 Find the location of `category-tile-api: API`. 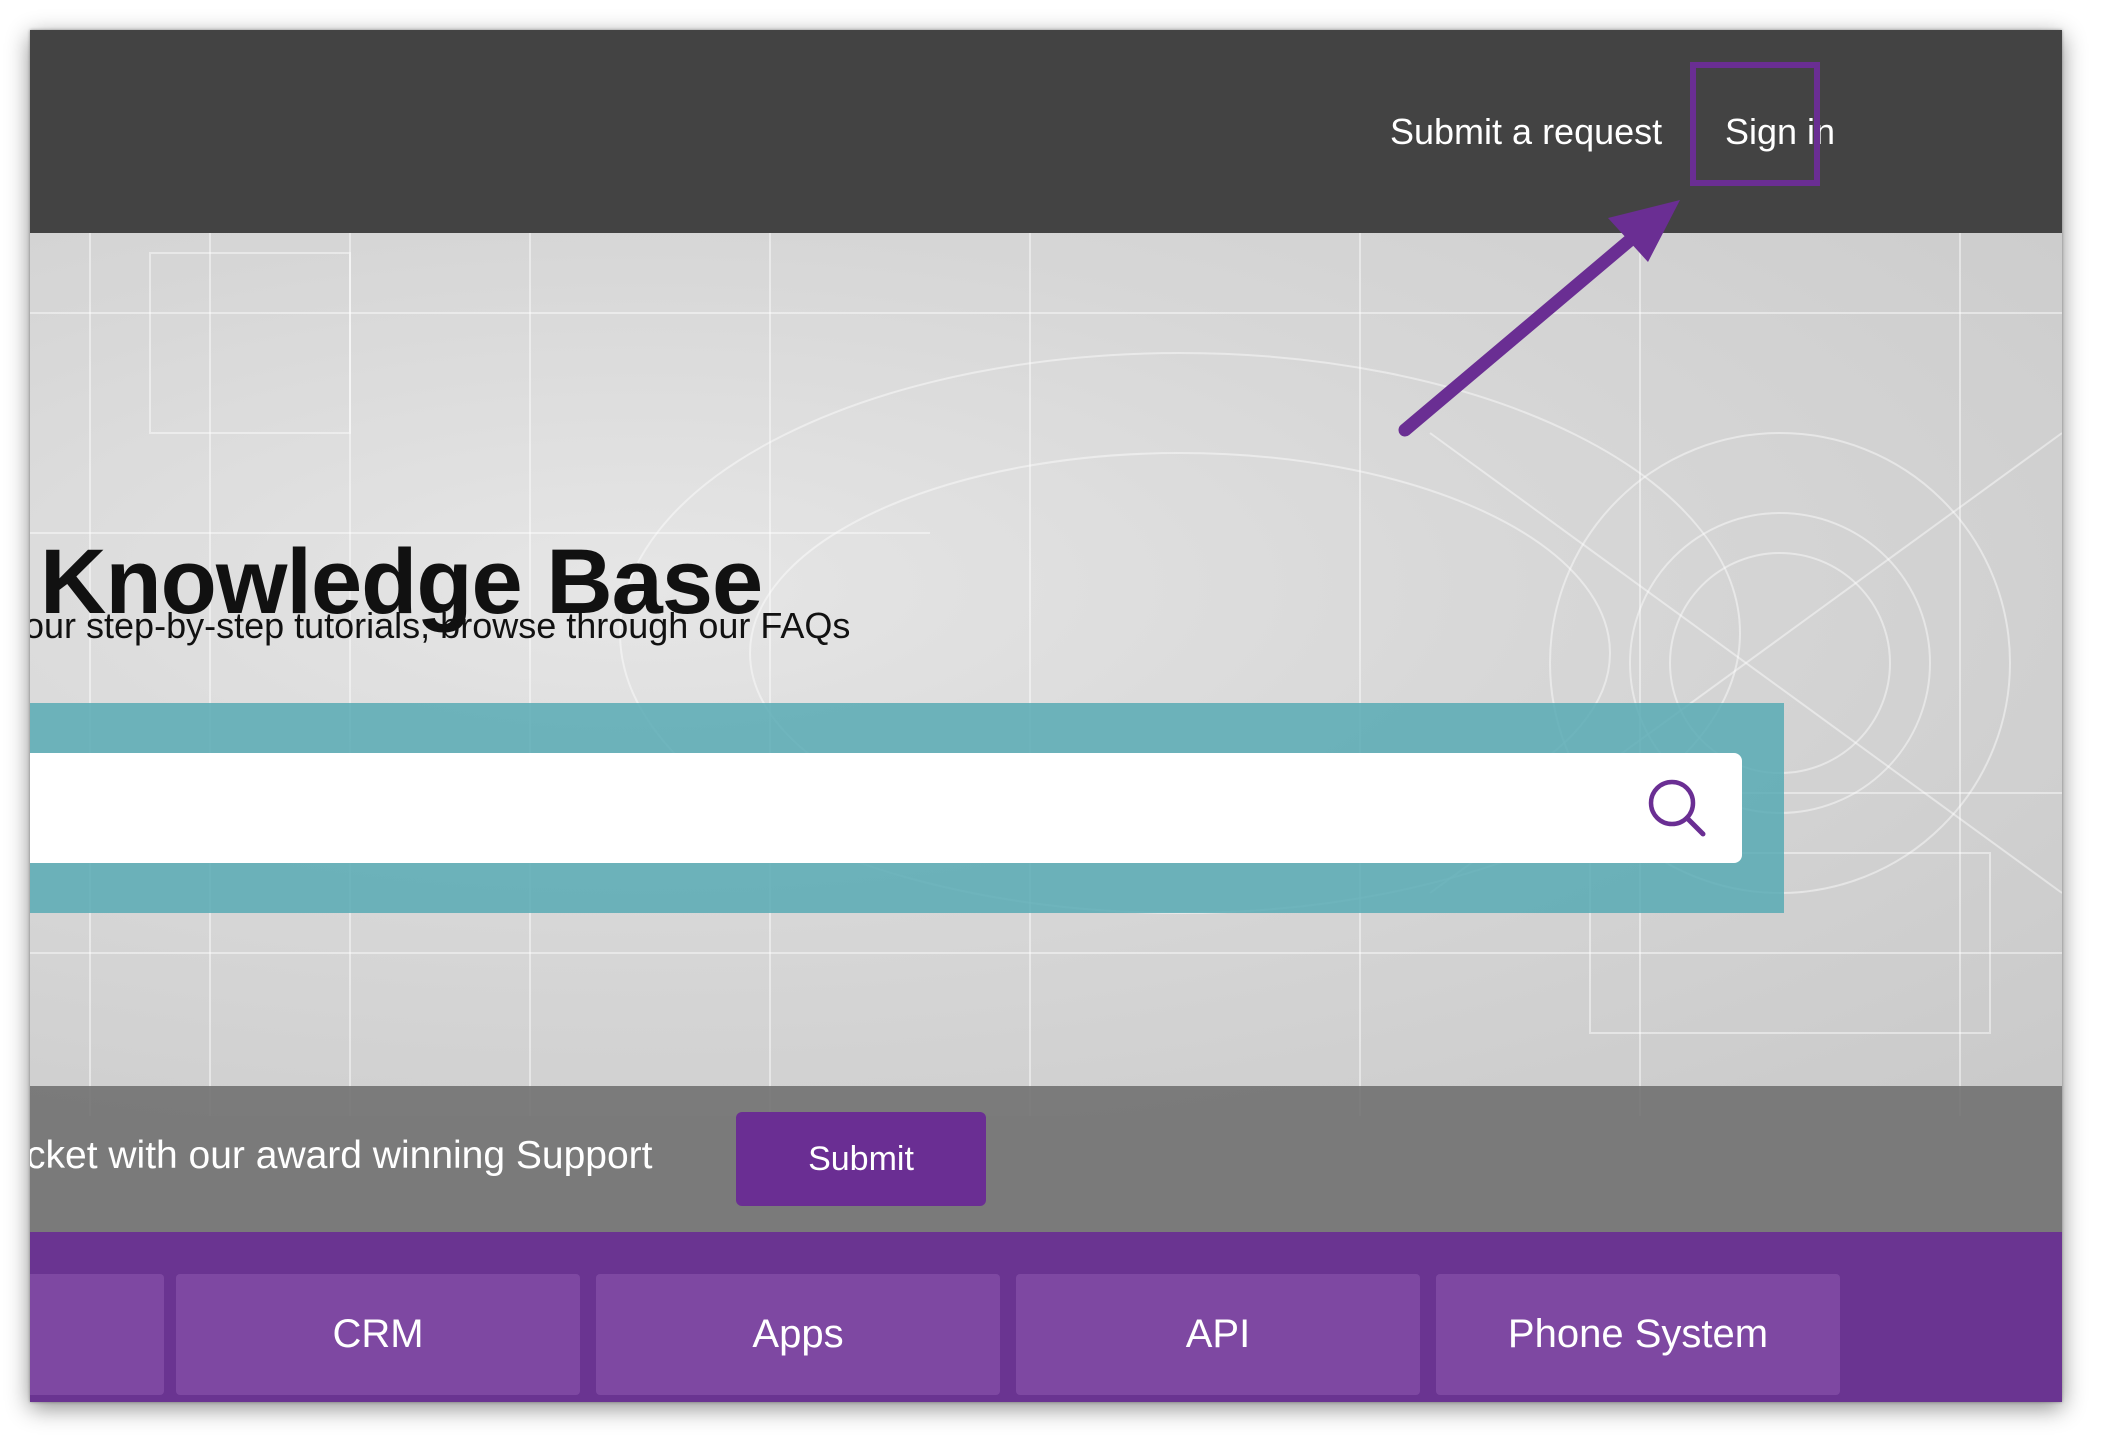

category-tile-api: API is located at coordinates (1218, 1334).